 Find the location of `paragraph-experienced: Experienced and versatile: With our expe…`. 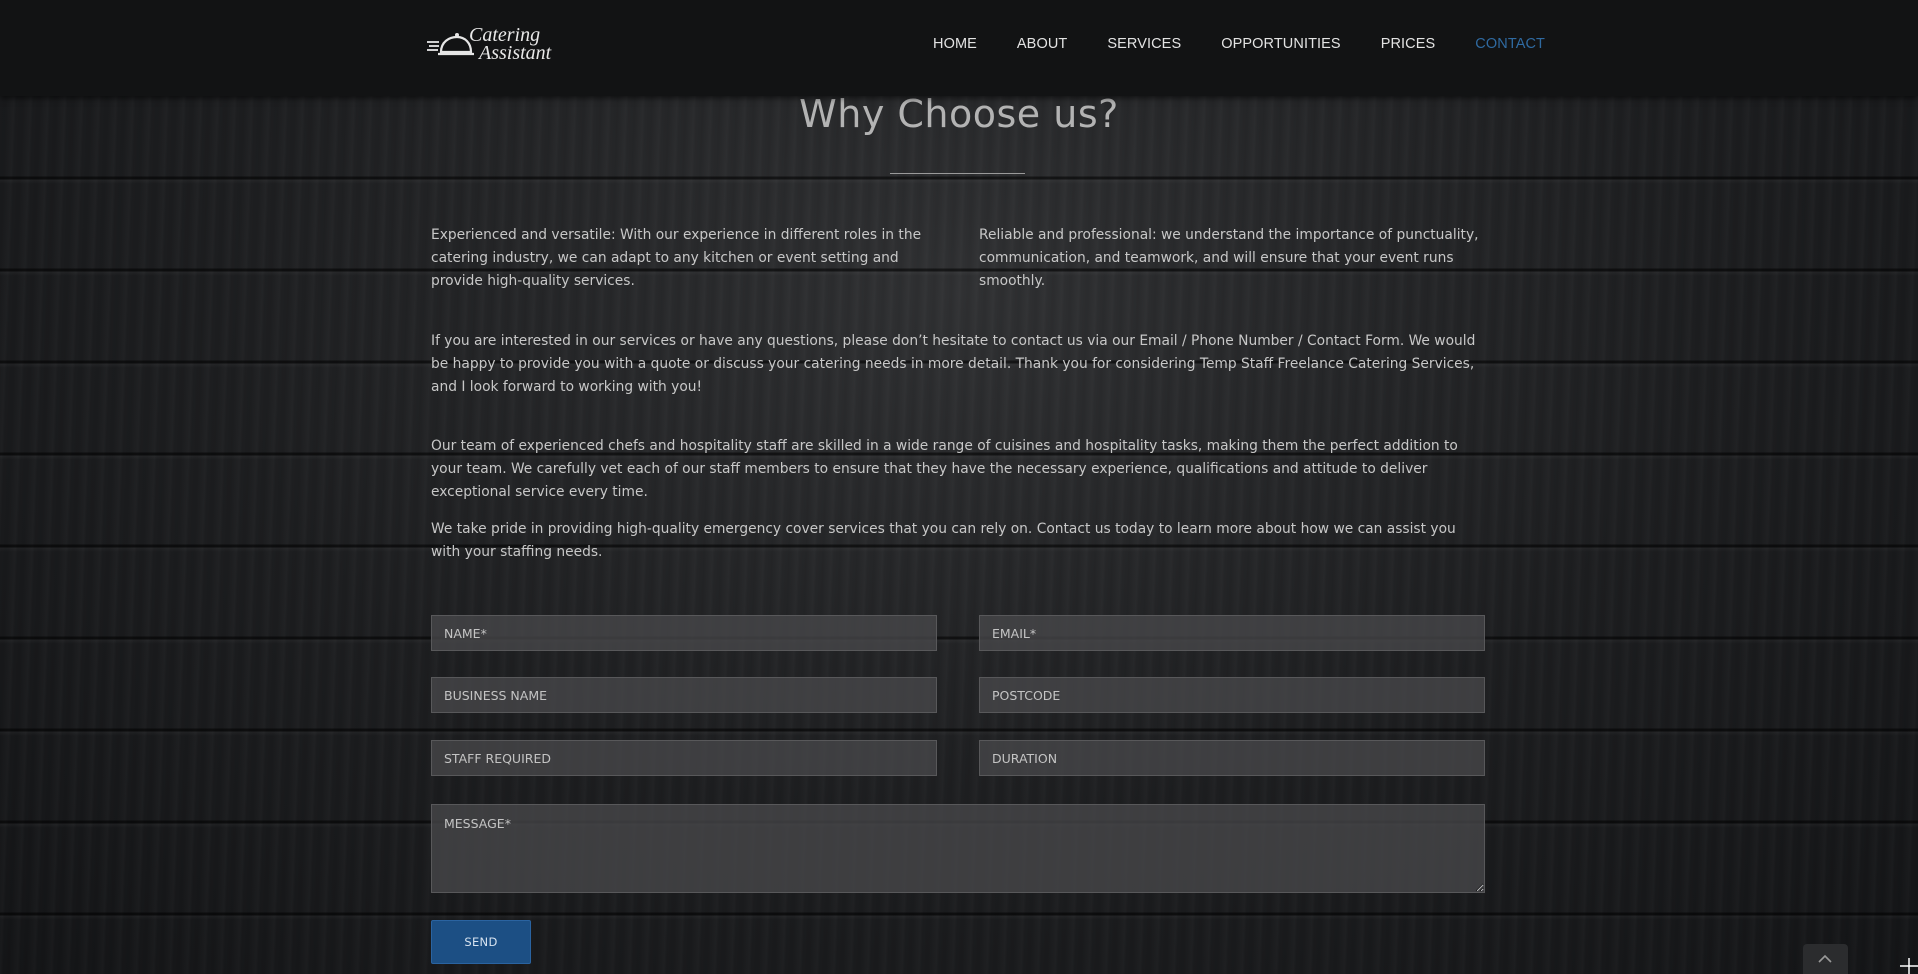

paragraph-experienced: Experienced and versatile: With our expe… is located at coordinates (676, 258).